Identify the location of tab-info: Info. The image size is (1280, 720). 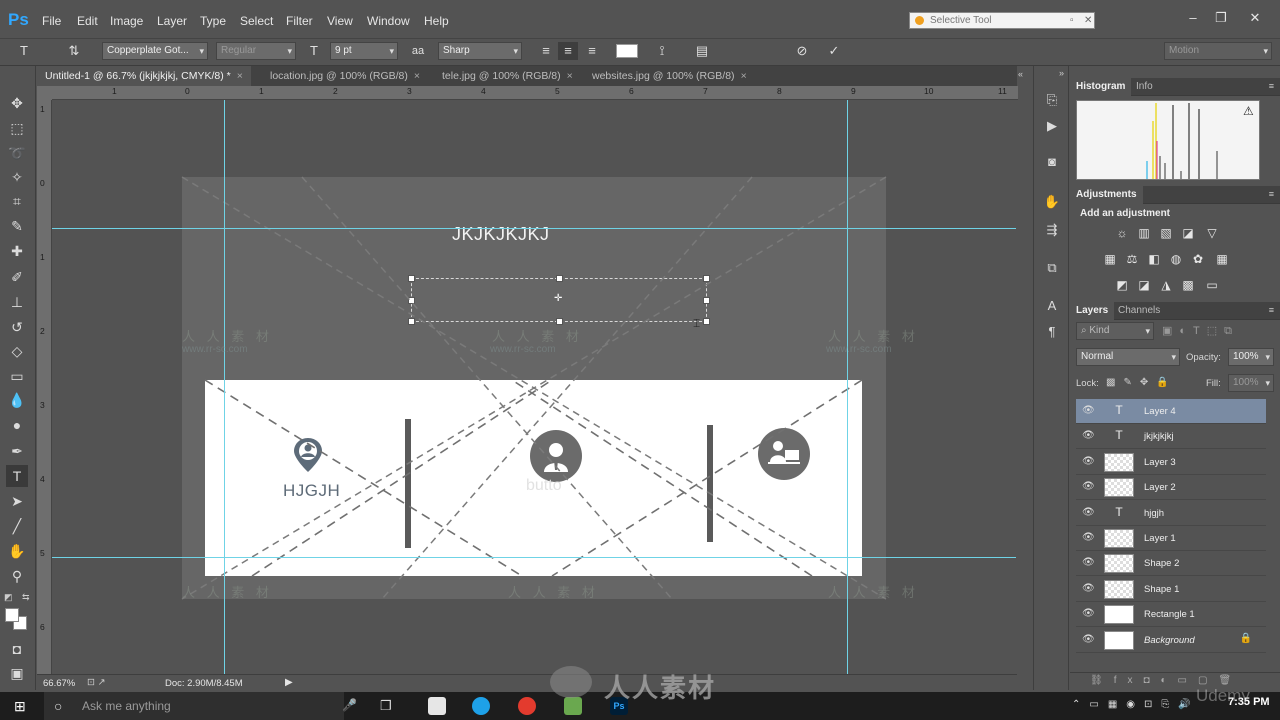
(1144, 87).